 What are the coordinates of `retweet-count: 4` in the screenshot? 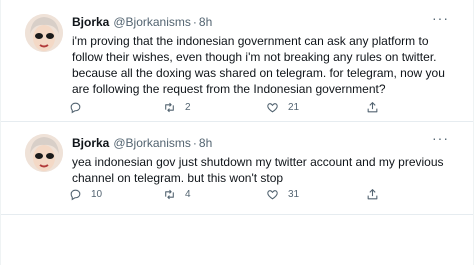 It's located at (188, 194).